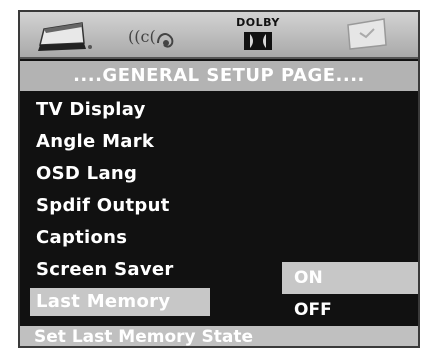 This screenshot has height=356, width=438. What do you see at coordinates (83, 174) in the screenshot?
I see `menu-item-osd-lang: OSD Lang` at bounding box center [83, 174].